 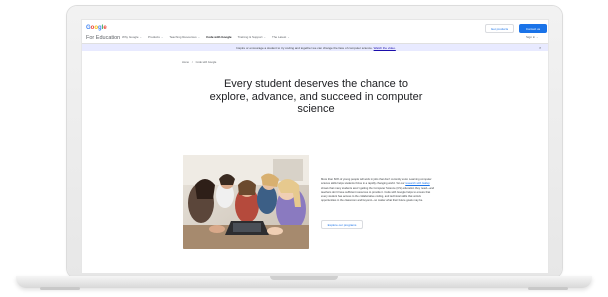 What do you see at coordinates (103, 38) in the screenshot?
I see `for-education-label: For Education` at bounding box center [103, 38].